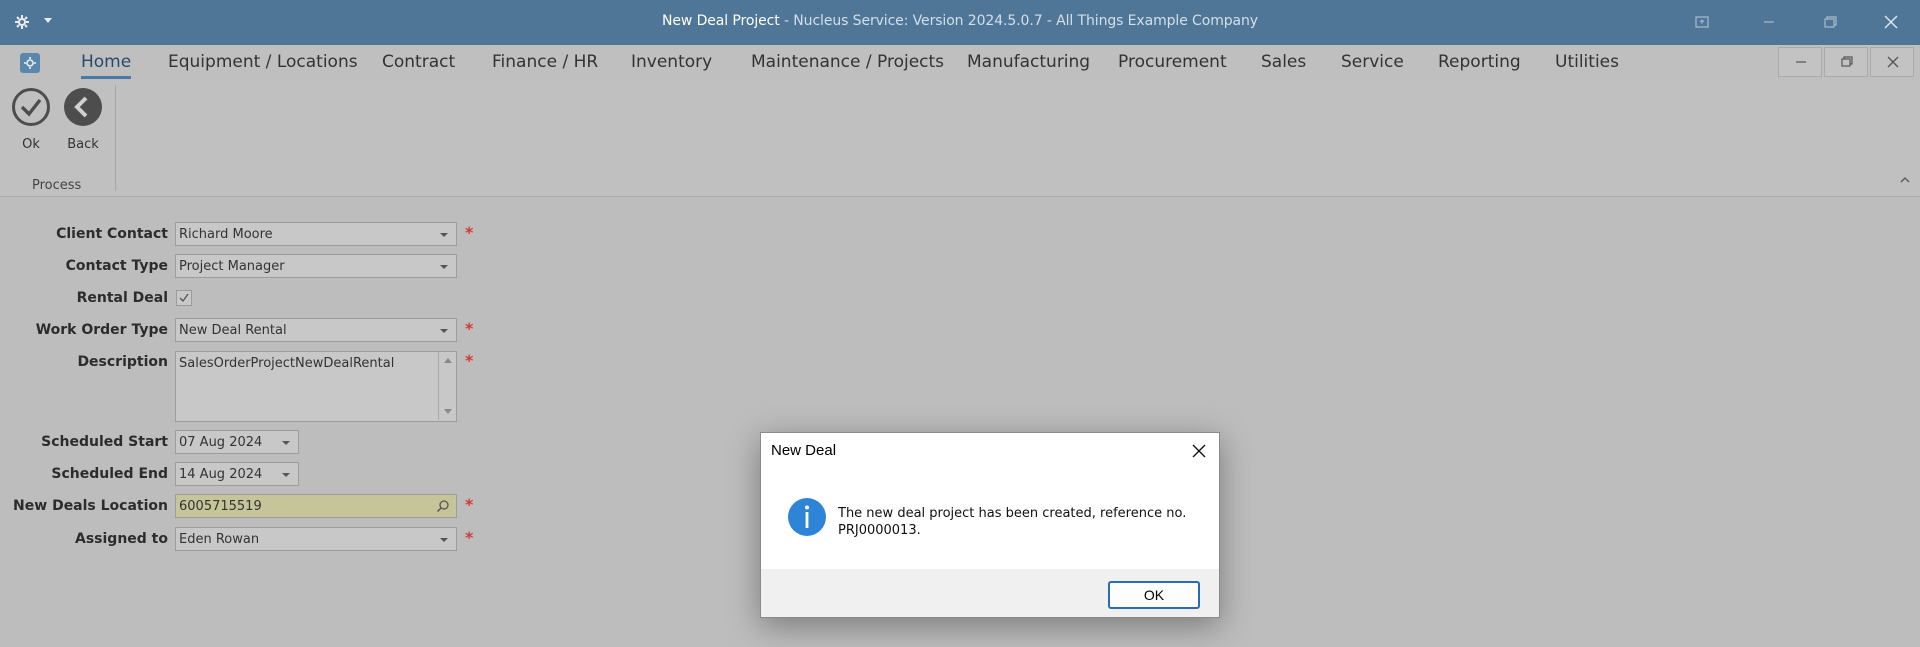 The image size is (1920, 647). What do you see at coordinates (316, 266) in the screenshot?
I see `contact-type-field: Project Manager` at bounding box center [316, 266].